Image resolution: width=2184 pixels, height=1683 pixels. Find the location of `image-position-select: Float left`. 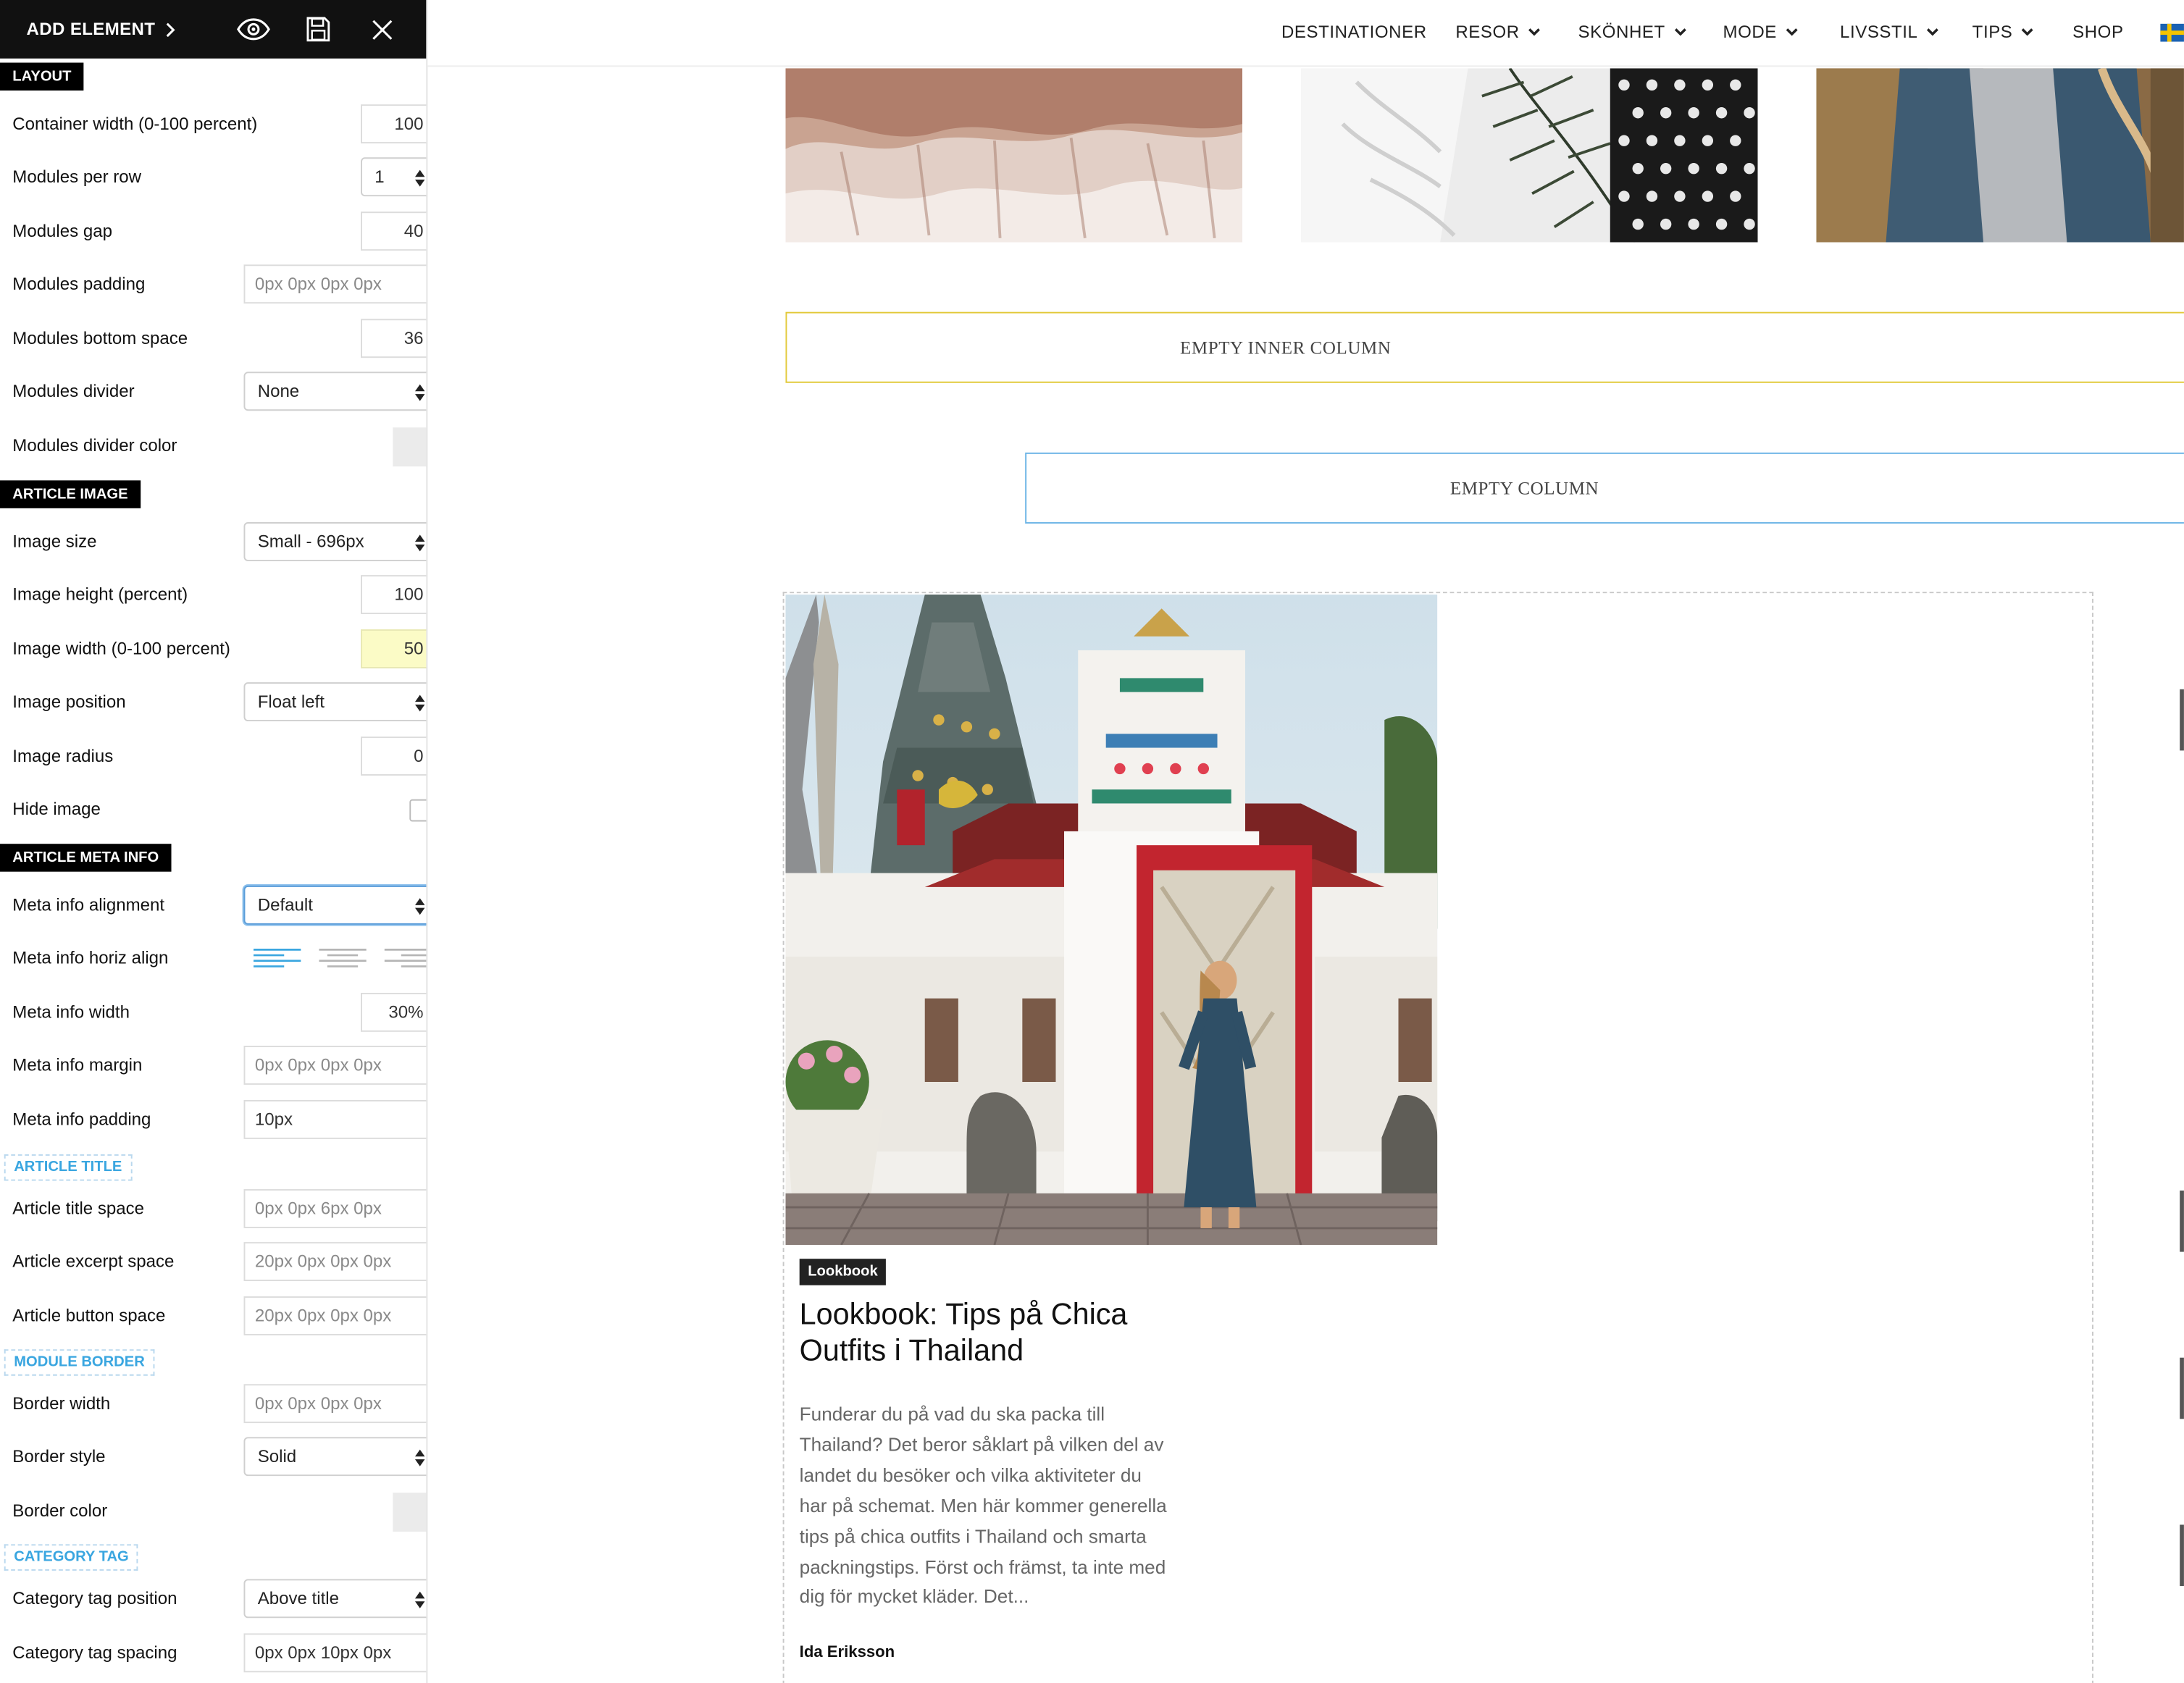

image-position-select: Float left is located at coordinates (335, 702).